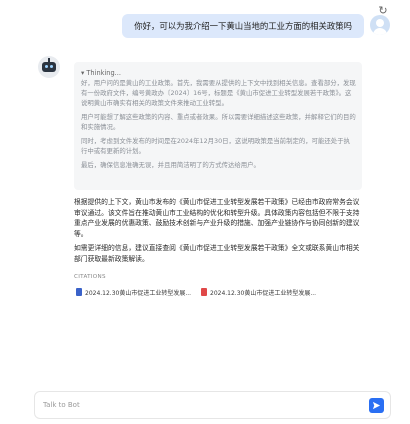  I want to click on chat-input-bar, so click(212, 405).